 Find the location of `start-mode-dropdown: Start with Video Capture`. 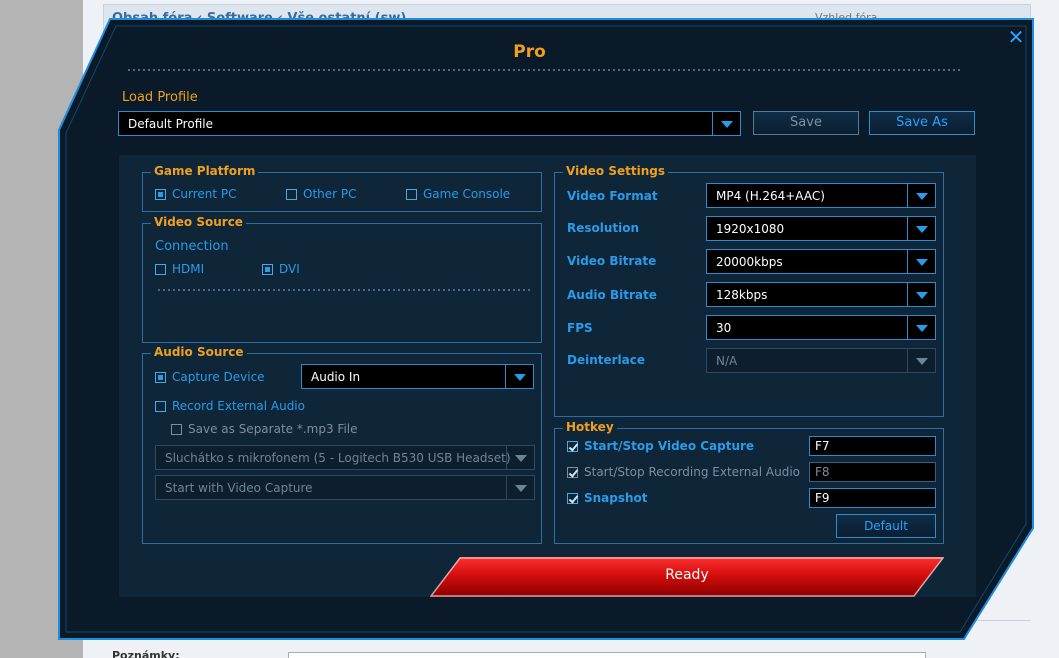

start-mode-dropdown: Start with Video Capture is located at coordinates (345, 487).